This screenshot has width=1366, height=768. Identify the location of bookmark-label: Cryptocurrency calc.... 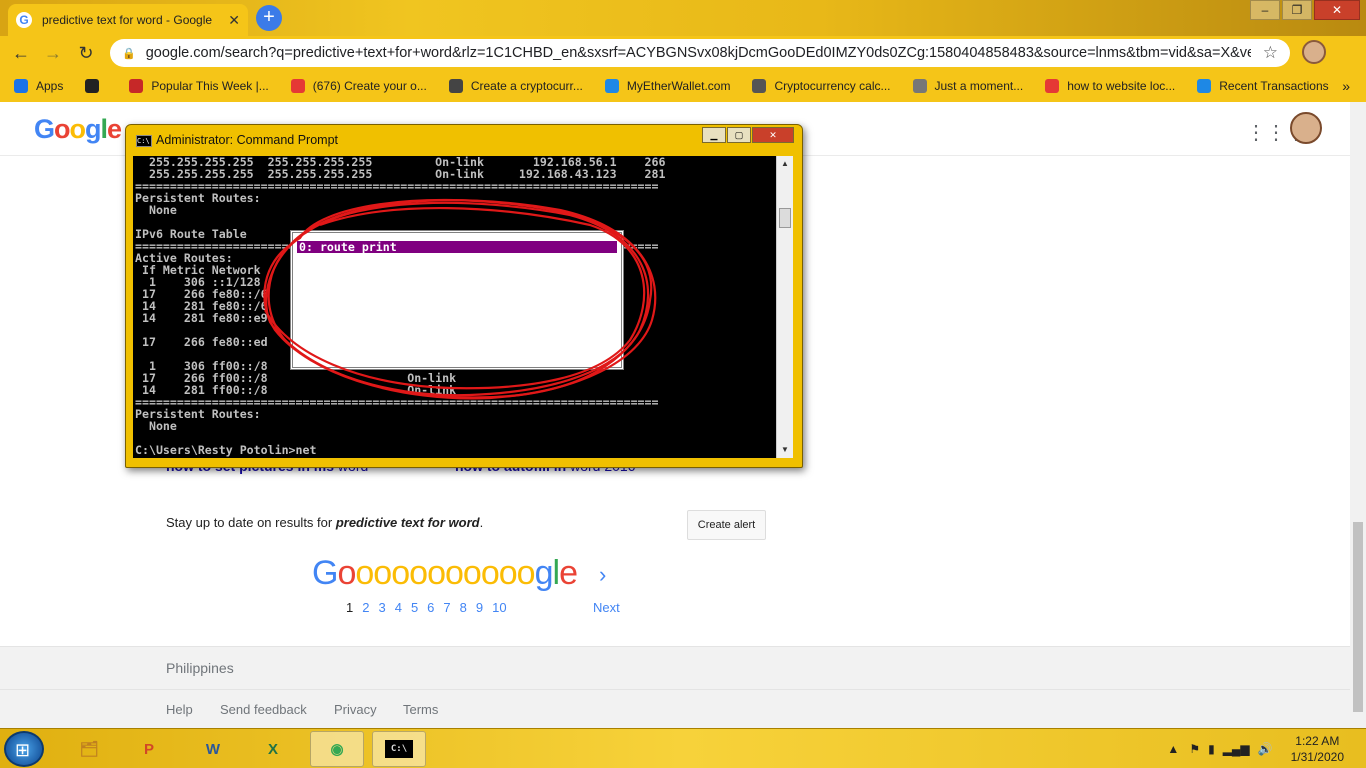
(832, 86).